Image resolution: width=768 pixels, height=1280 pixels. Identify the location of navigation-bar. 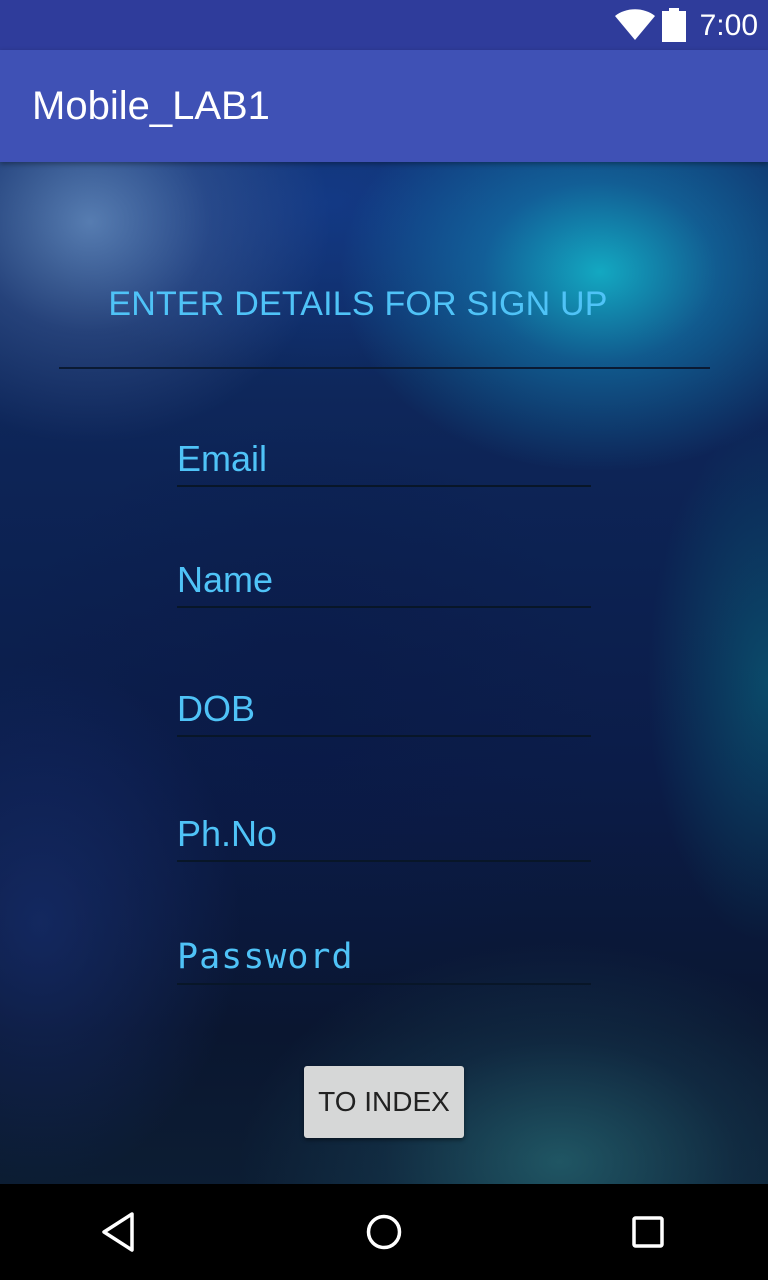
(384, 1232).